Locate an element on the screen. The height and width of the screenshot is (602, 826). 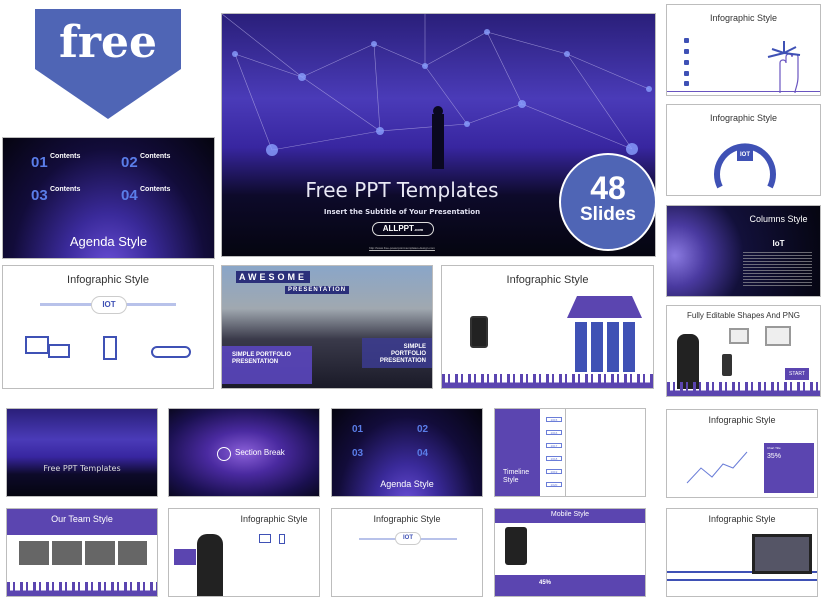
roof-icon is located at coordinates (604, 307).